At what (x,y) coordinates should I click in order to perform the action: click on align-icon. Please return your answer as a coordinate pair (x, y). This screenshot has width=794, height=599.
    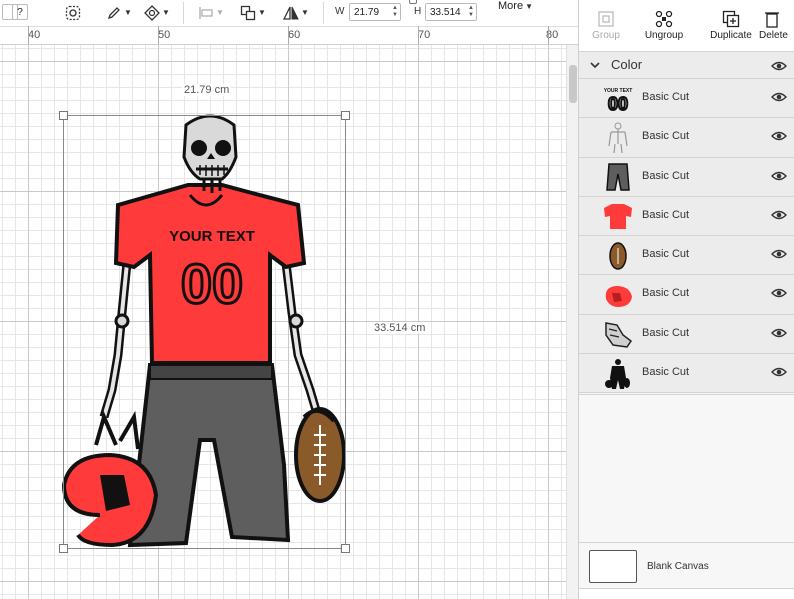
    Looking at the image, I should click on (206, 12).